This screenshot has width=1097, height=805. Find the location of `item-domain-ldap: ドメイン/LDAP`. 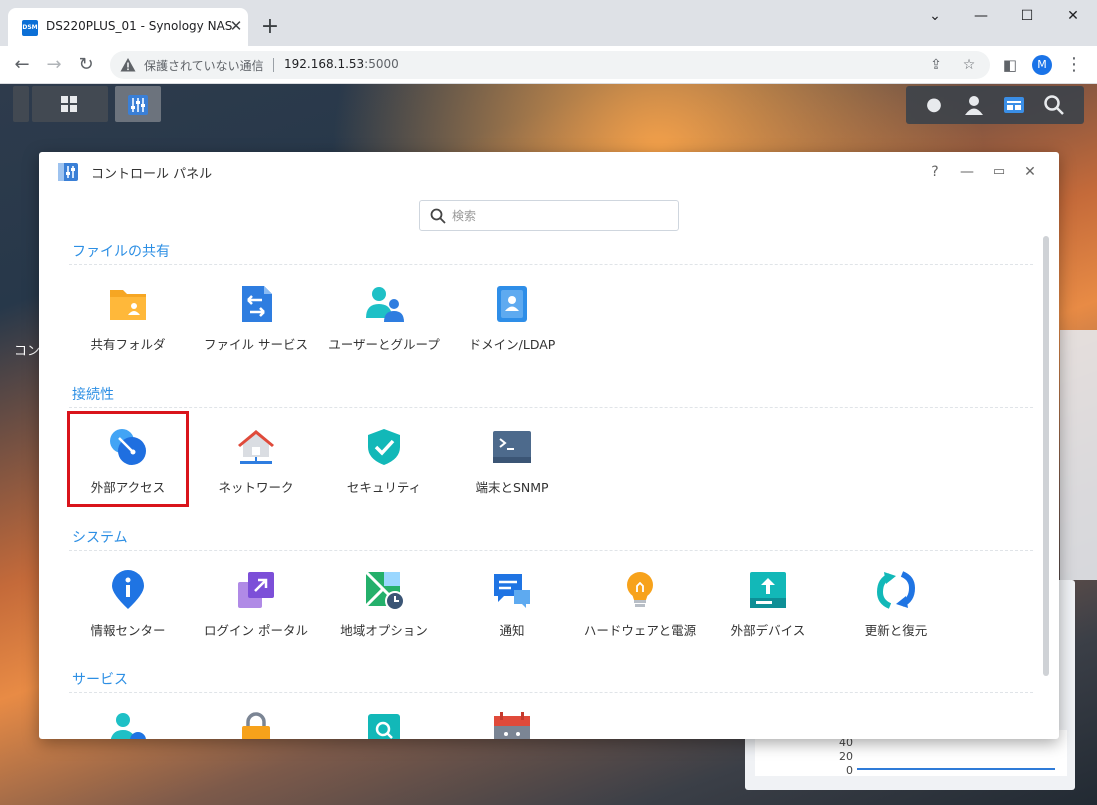

item-domain-ldap: ドメイン/LDAP is located at coordinates (512, 324).